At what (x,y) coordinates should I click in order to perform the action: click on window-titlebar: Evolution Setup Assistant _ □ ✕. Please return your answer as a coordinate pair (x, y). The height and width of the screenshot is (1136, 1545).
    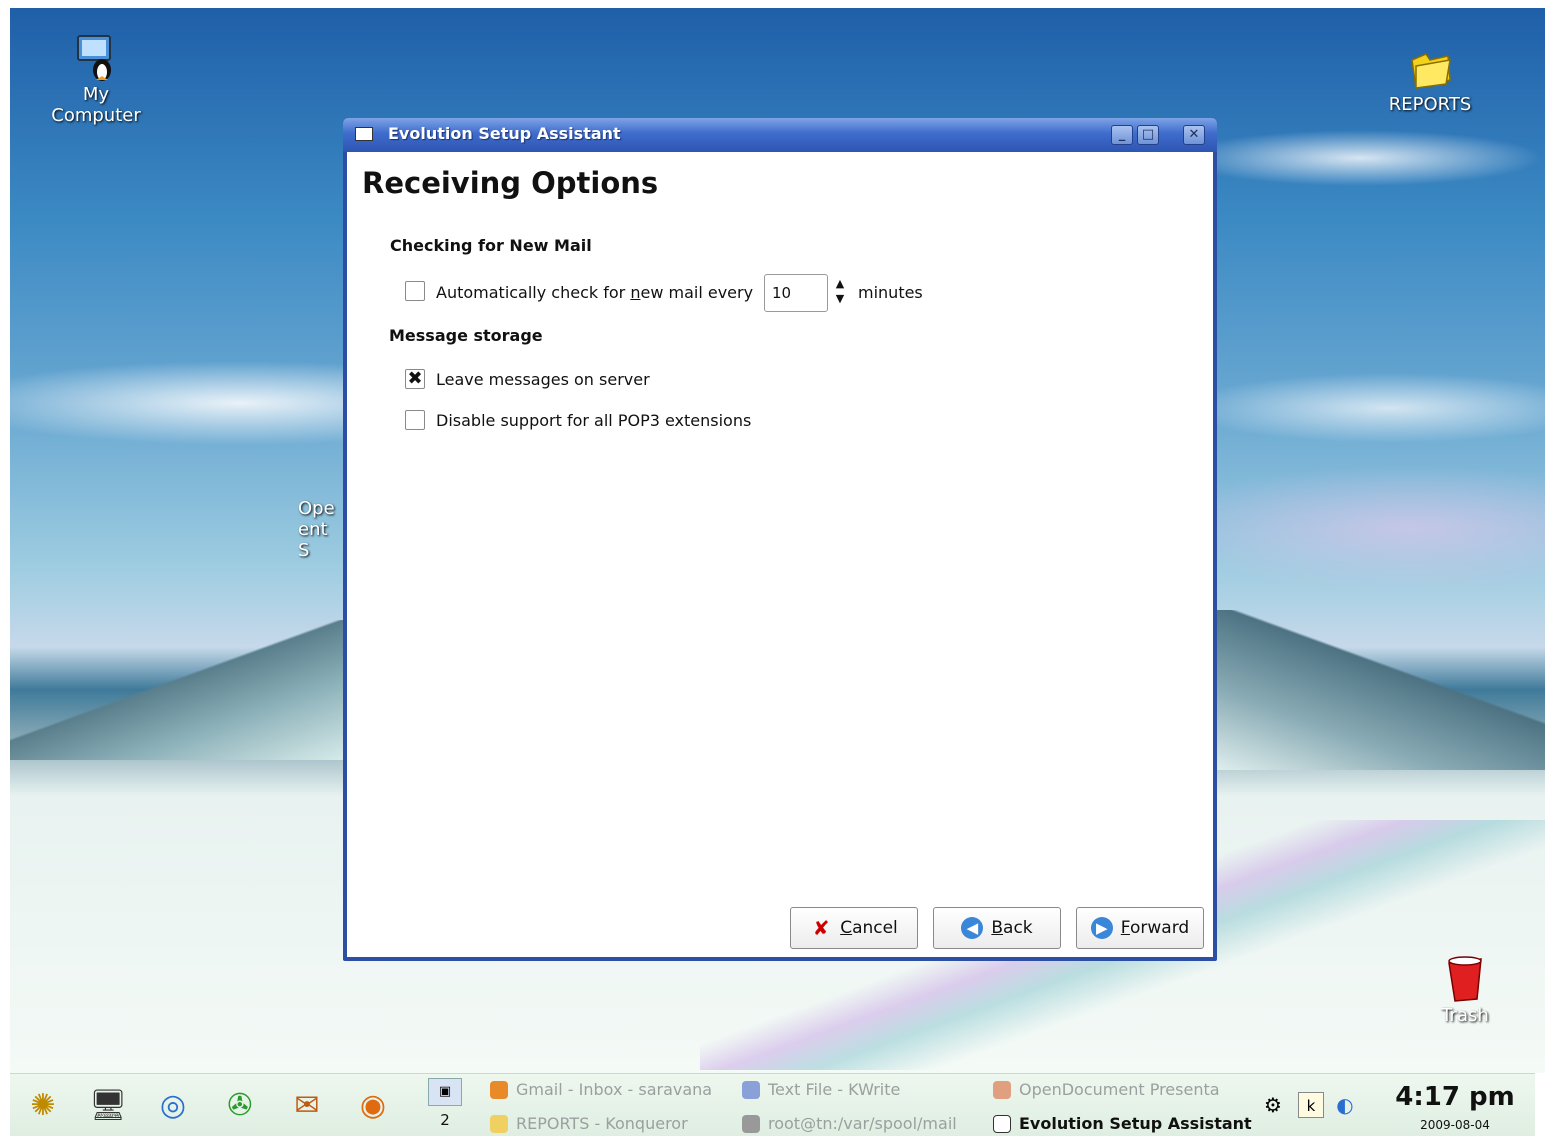
    Looking at the image, I should click on (780, 135).